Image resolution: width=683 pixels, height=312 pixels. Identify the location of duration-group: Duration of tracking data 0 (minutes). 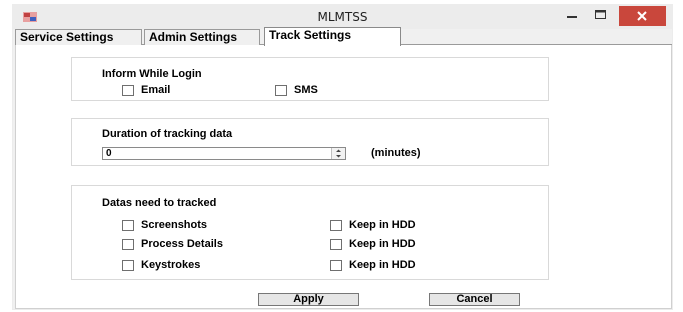
(310, 142).